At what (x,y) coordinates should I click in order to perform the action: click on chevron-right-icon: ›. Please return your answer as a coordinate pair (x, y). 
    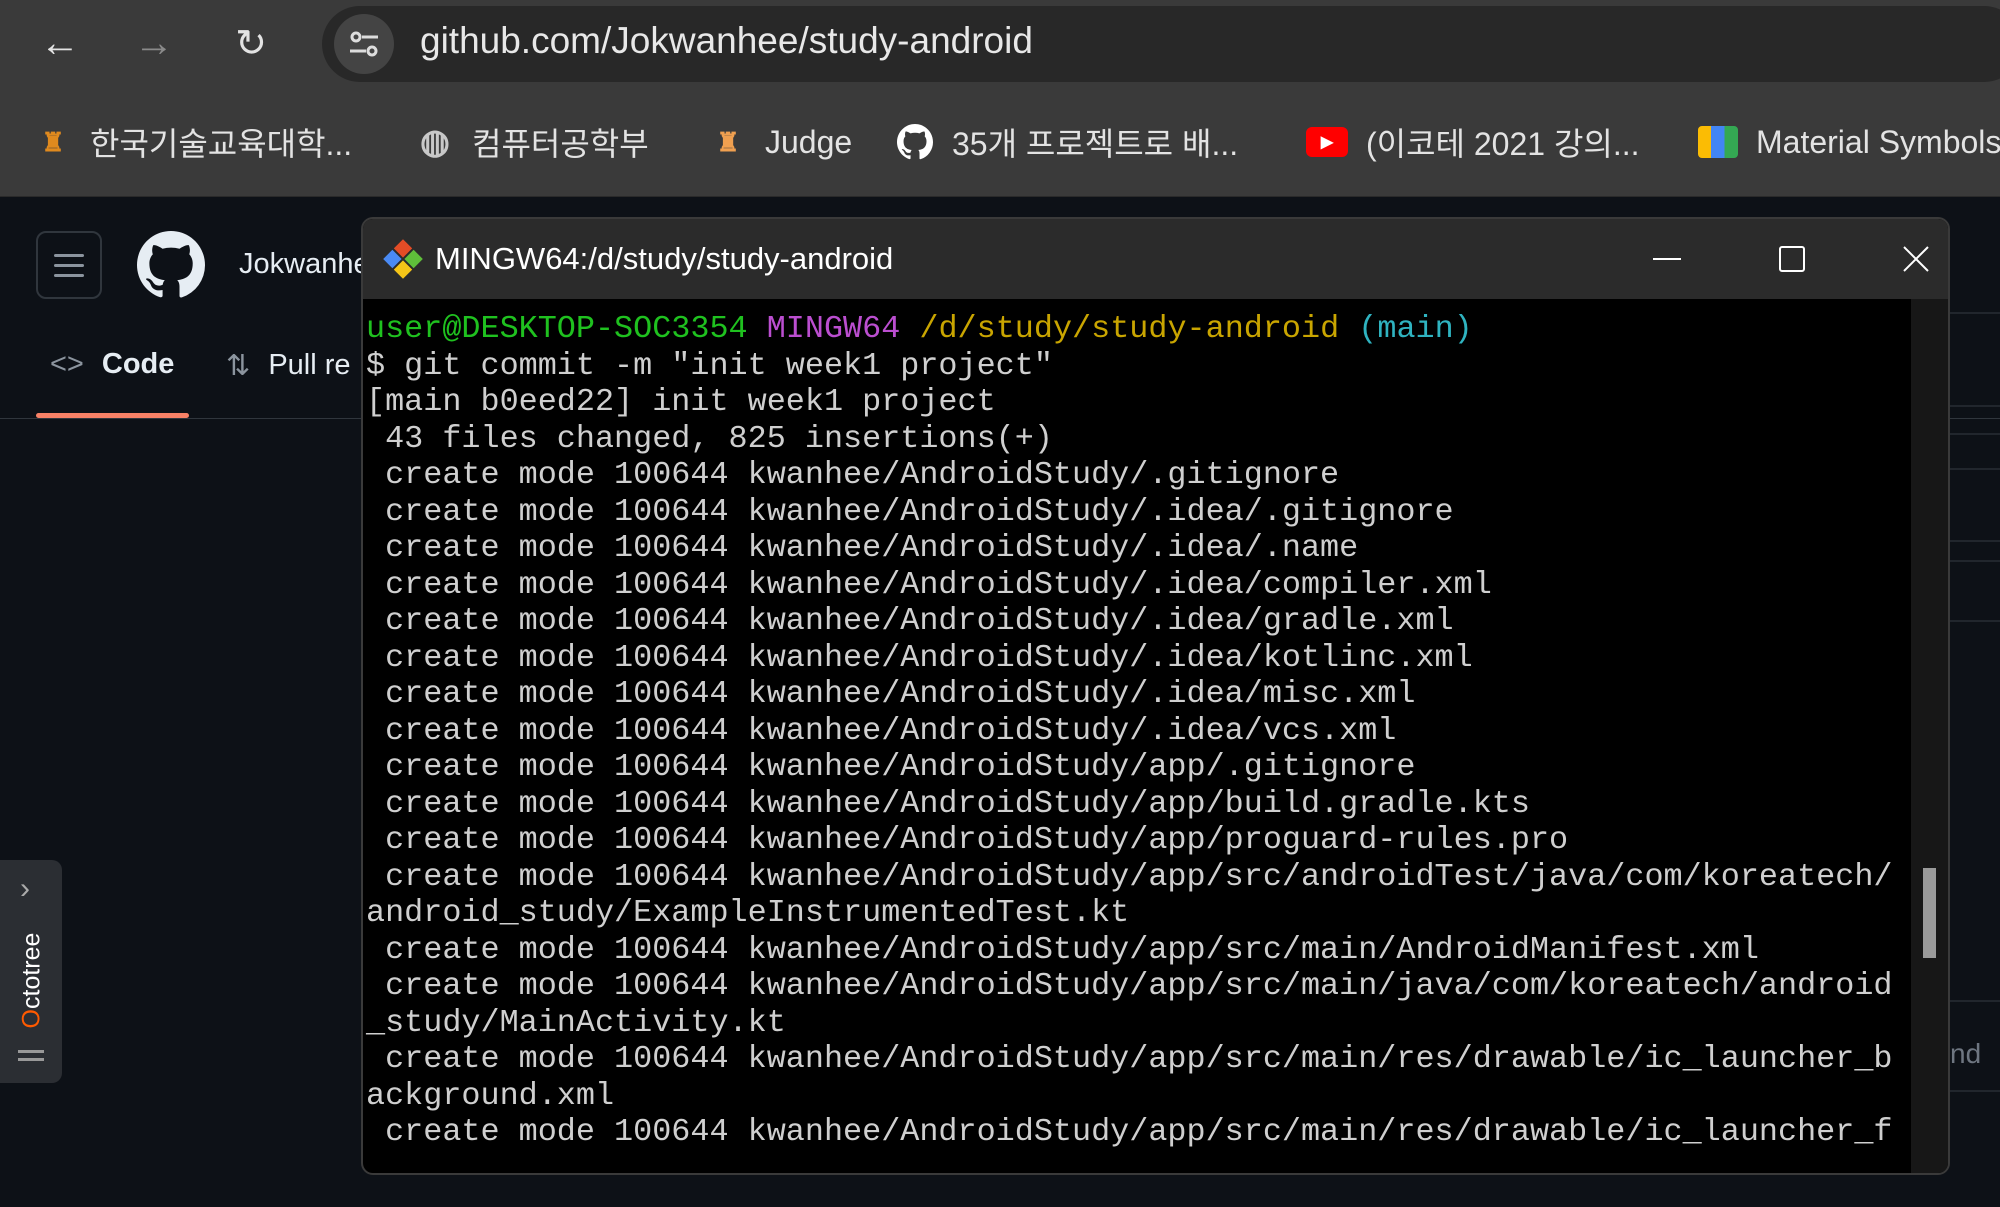
    Looking at the image, I should click on (25, 889).